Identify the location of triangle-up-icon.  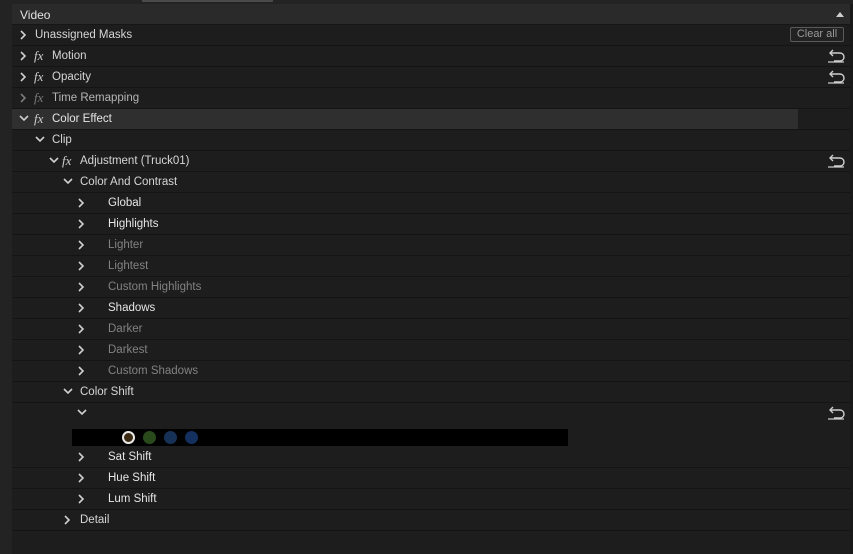
(840, 14).